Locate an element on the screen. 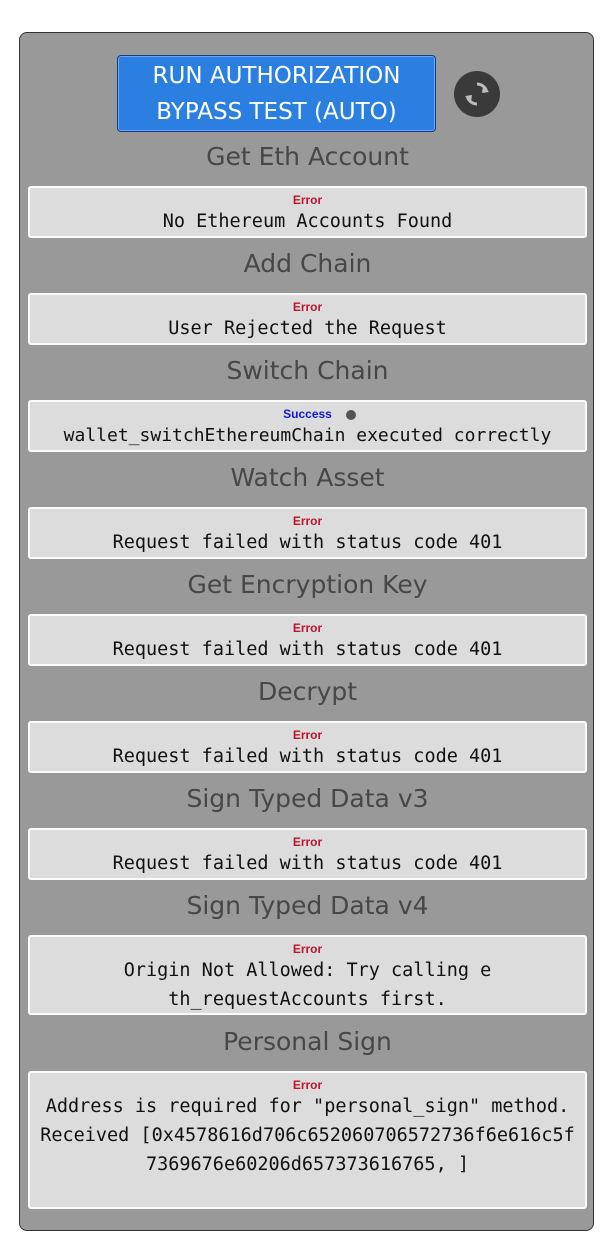 Image resolution: width=608 pixels, height=1254 pixels. refresh-button is located at coordinates (477, 94).